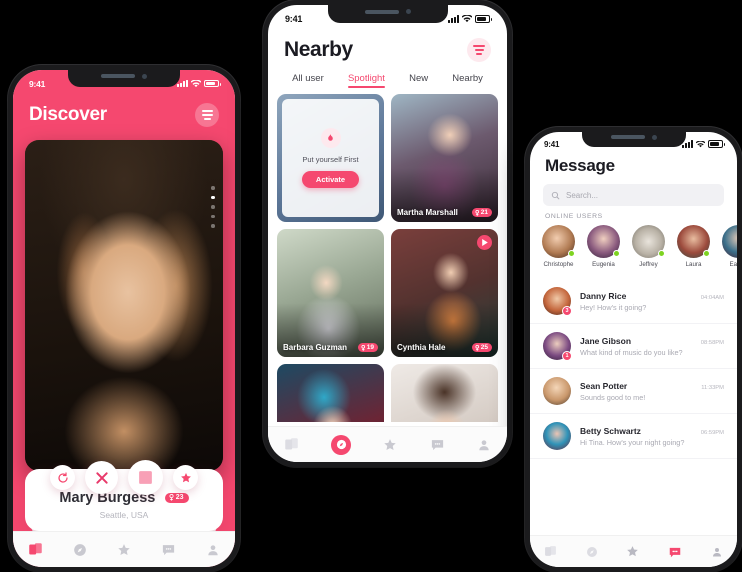  Describe the element at coordinates (421, 347) in the screenshot. I see `user-name: Cynthia Hale` at that location.